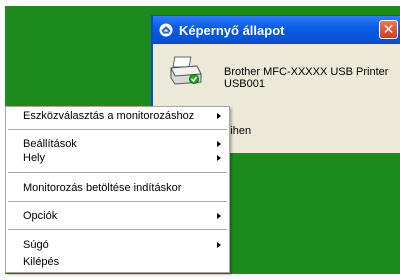 The height and width of the screenshot is (280, 400). Describe the element at coordinates (117, 245) in the screenshot. I see `menu-item-help: Súgó` at that location.